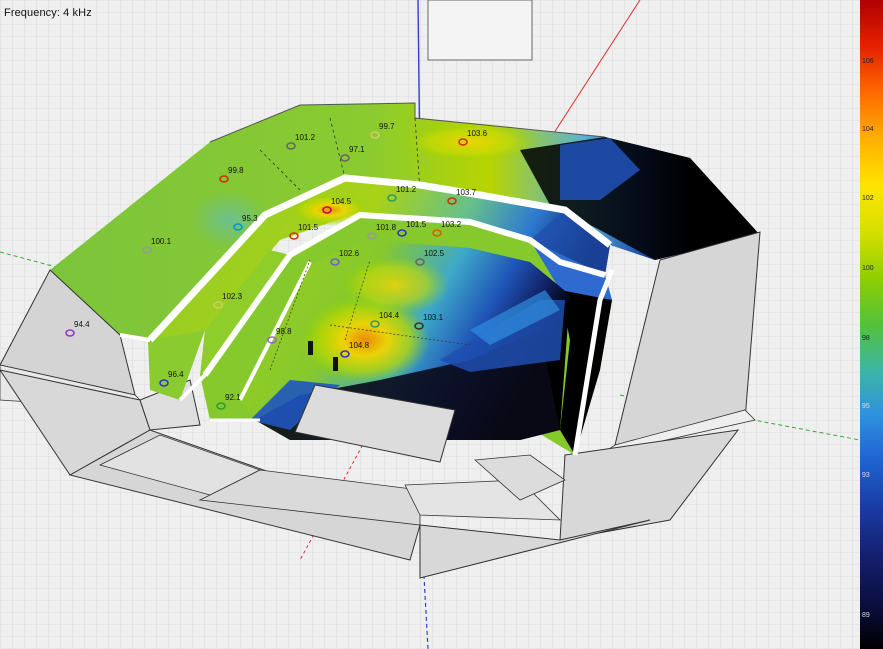  What do you see at coordinates (387, 126) in the screenshot?
I see `measurement-label: 99.7` at bounding box center [387, 126].